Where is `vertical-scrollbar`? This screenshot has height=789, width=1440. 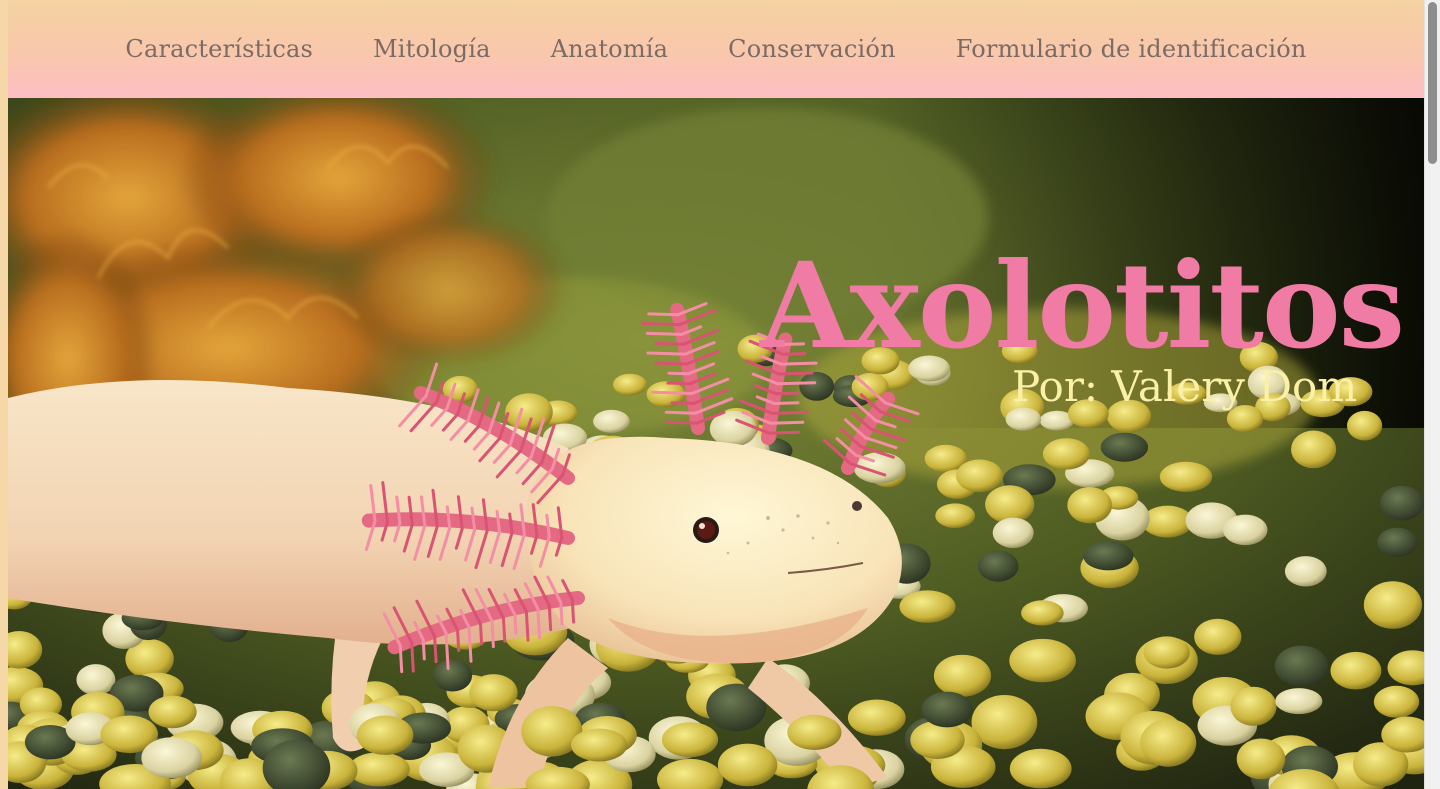 vertical-scrollbar is located at coordinates (1432, 394).